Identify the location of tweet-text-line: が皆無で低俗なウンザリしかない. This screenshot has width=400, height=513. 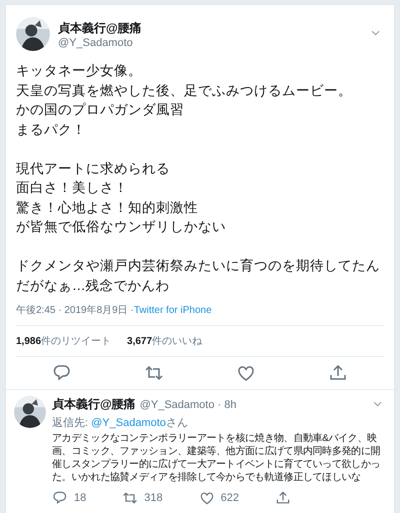
(121, 227).